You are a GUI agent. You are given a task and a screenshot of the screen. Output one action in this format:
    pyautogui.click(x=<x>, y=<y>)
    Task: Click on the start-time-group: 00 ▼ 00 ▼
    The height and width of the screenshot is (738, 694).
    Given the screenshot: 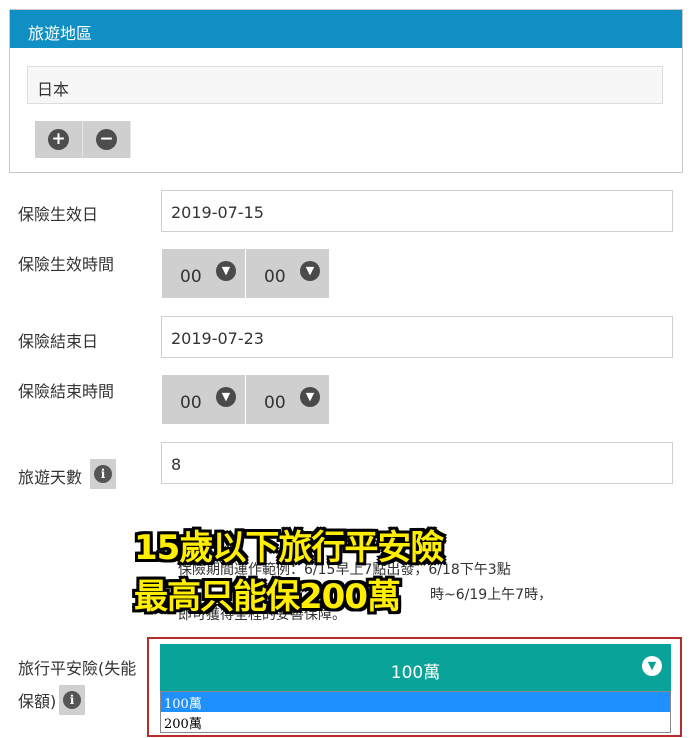 What is the action you would take?
    pyautogui.click(x=246, y=273)
    